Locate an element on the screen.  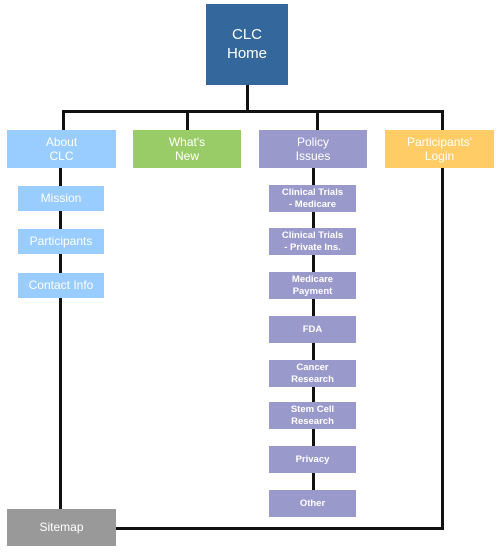
node-privacy: Privacy is located at coordinates (312, 459).